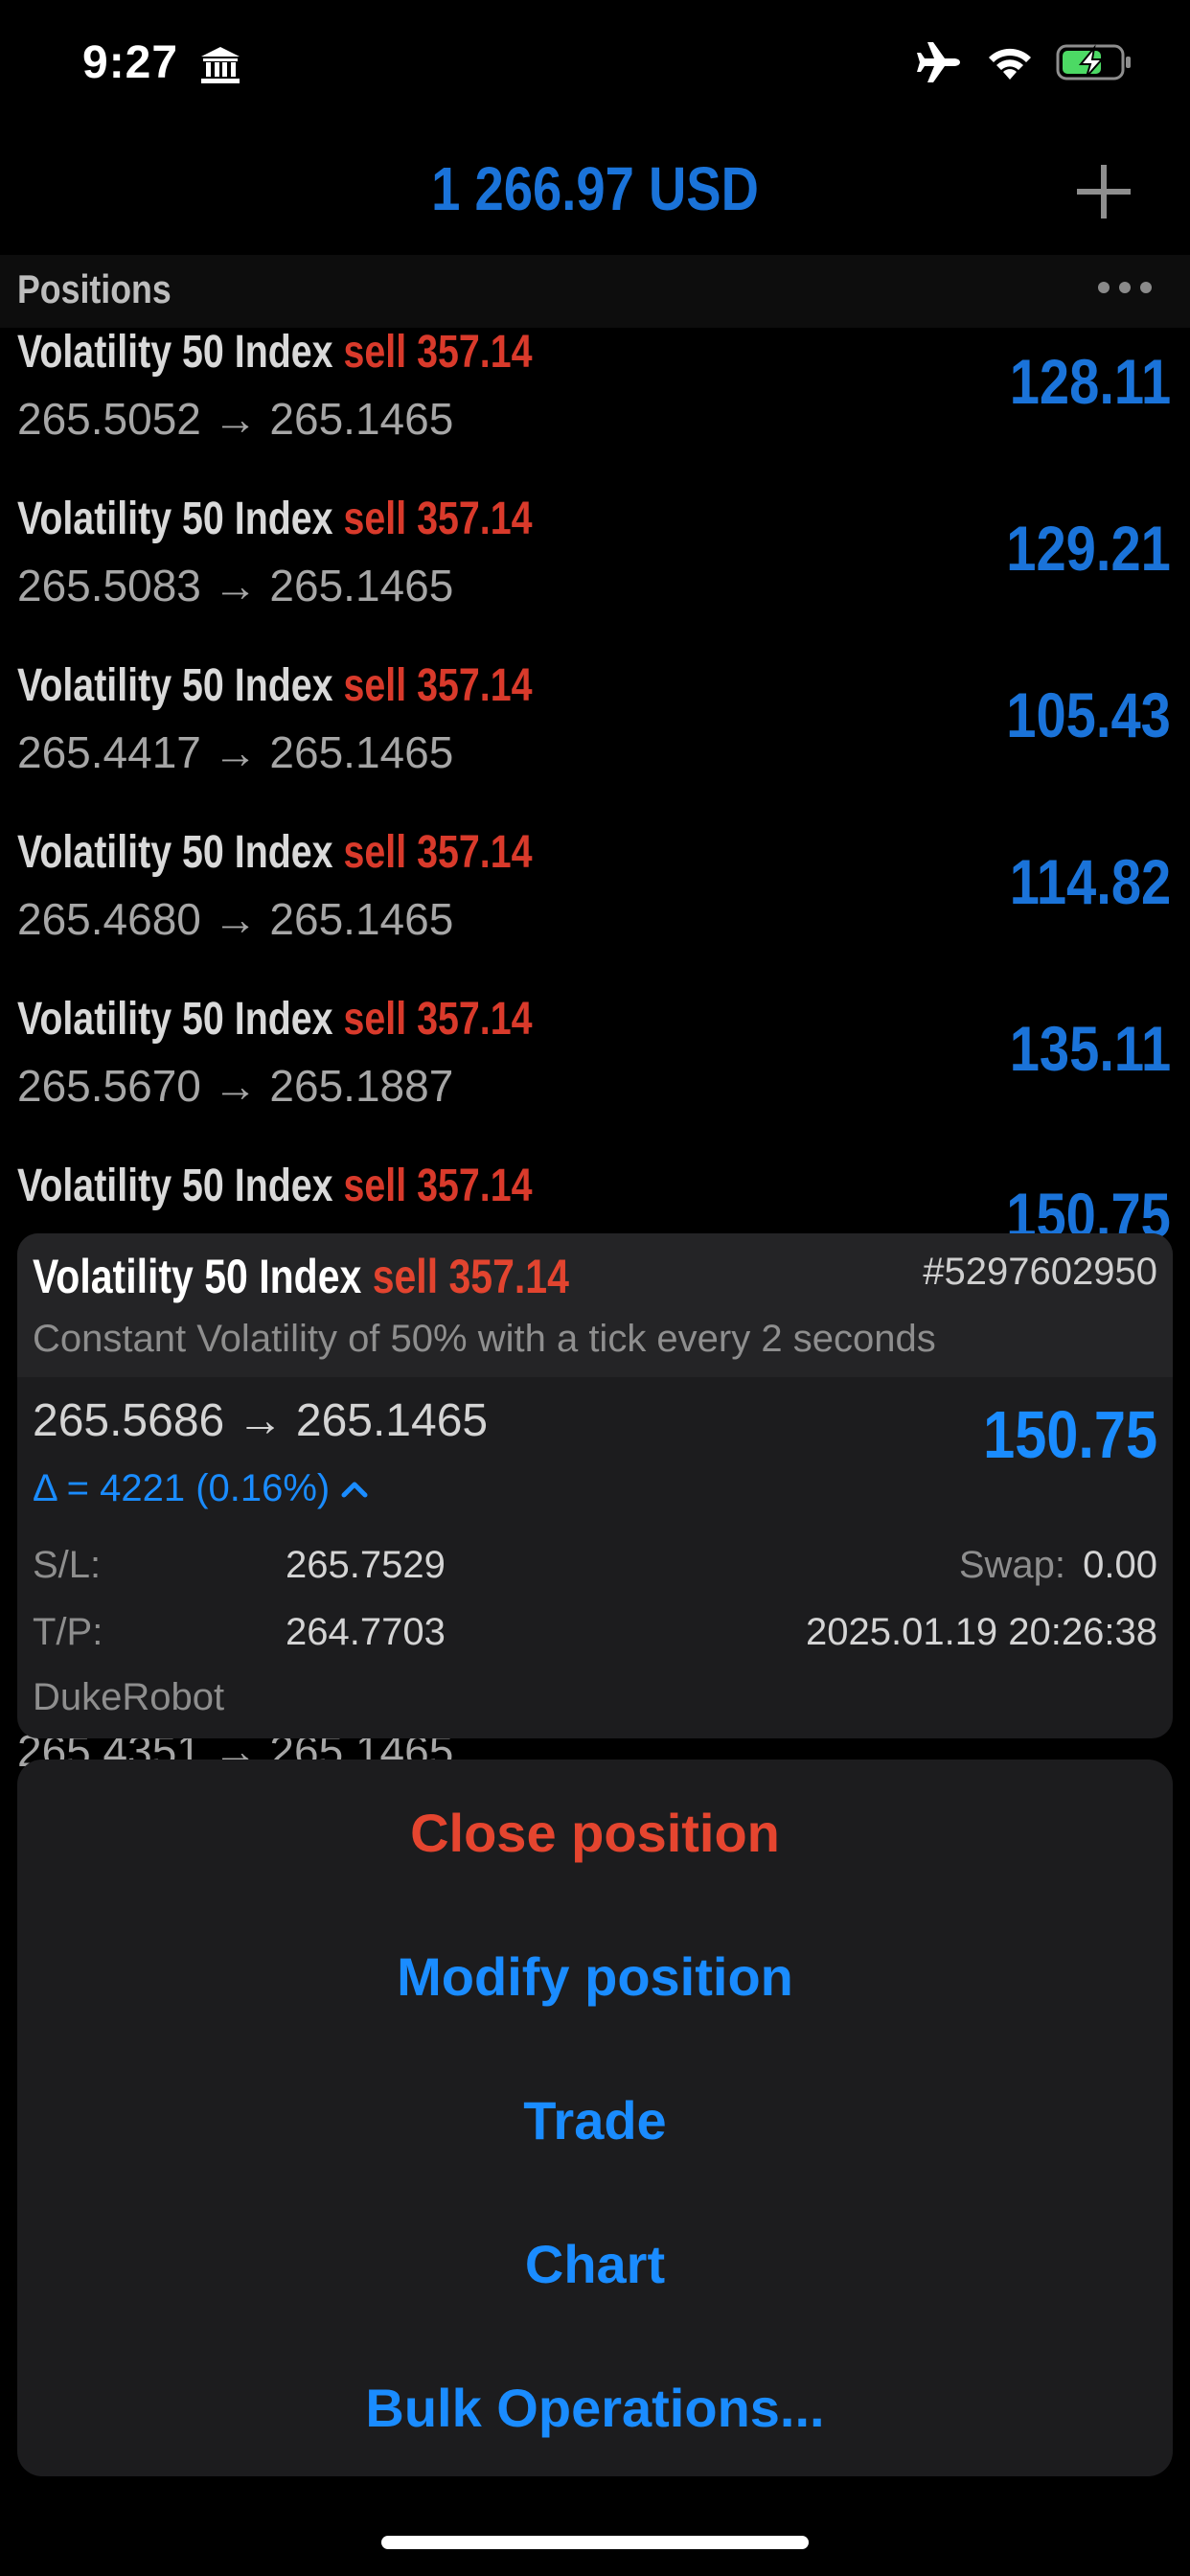  What do you see at coordinates (68, 1632) in the screenshot?
I see `tp-label: T/P:` at bounding box center [68, 1632].